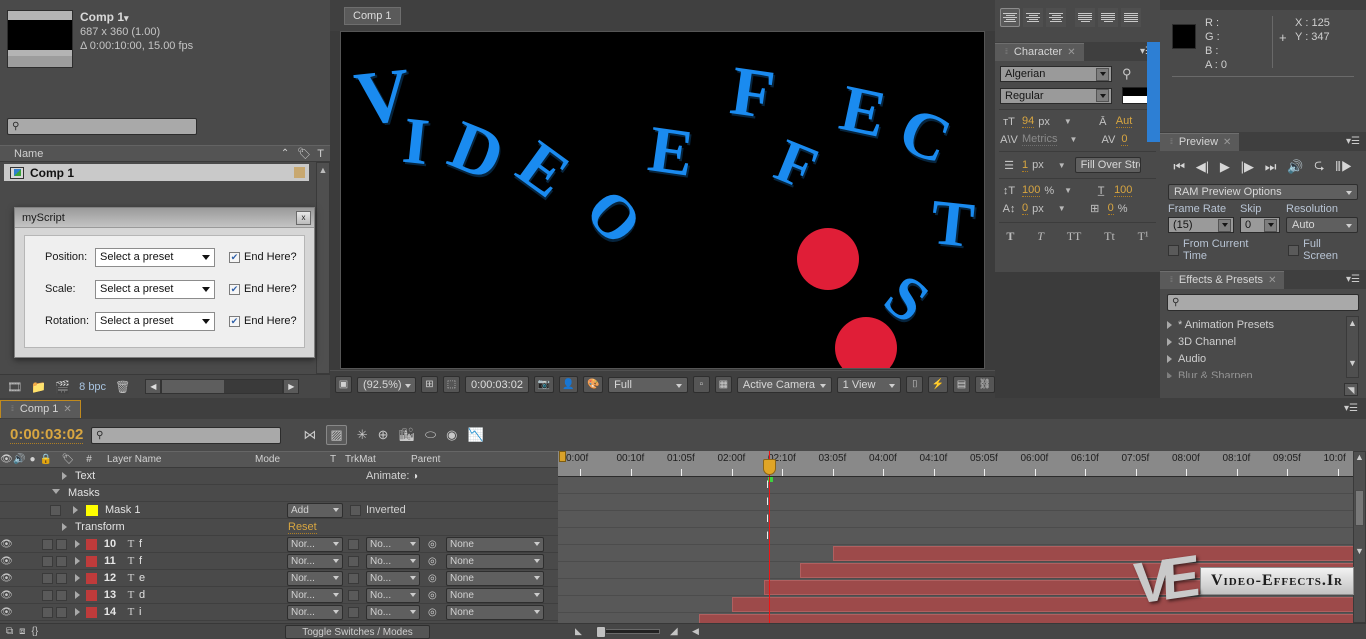  What do you see at coordinates (299, 172) in the screenshot?
I see `label-color-swatch` at bounding box center [299, 172].